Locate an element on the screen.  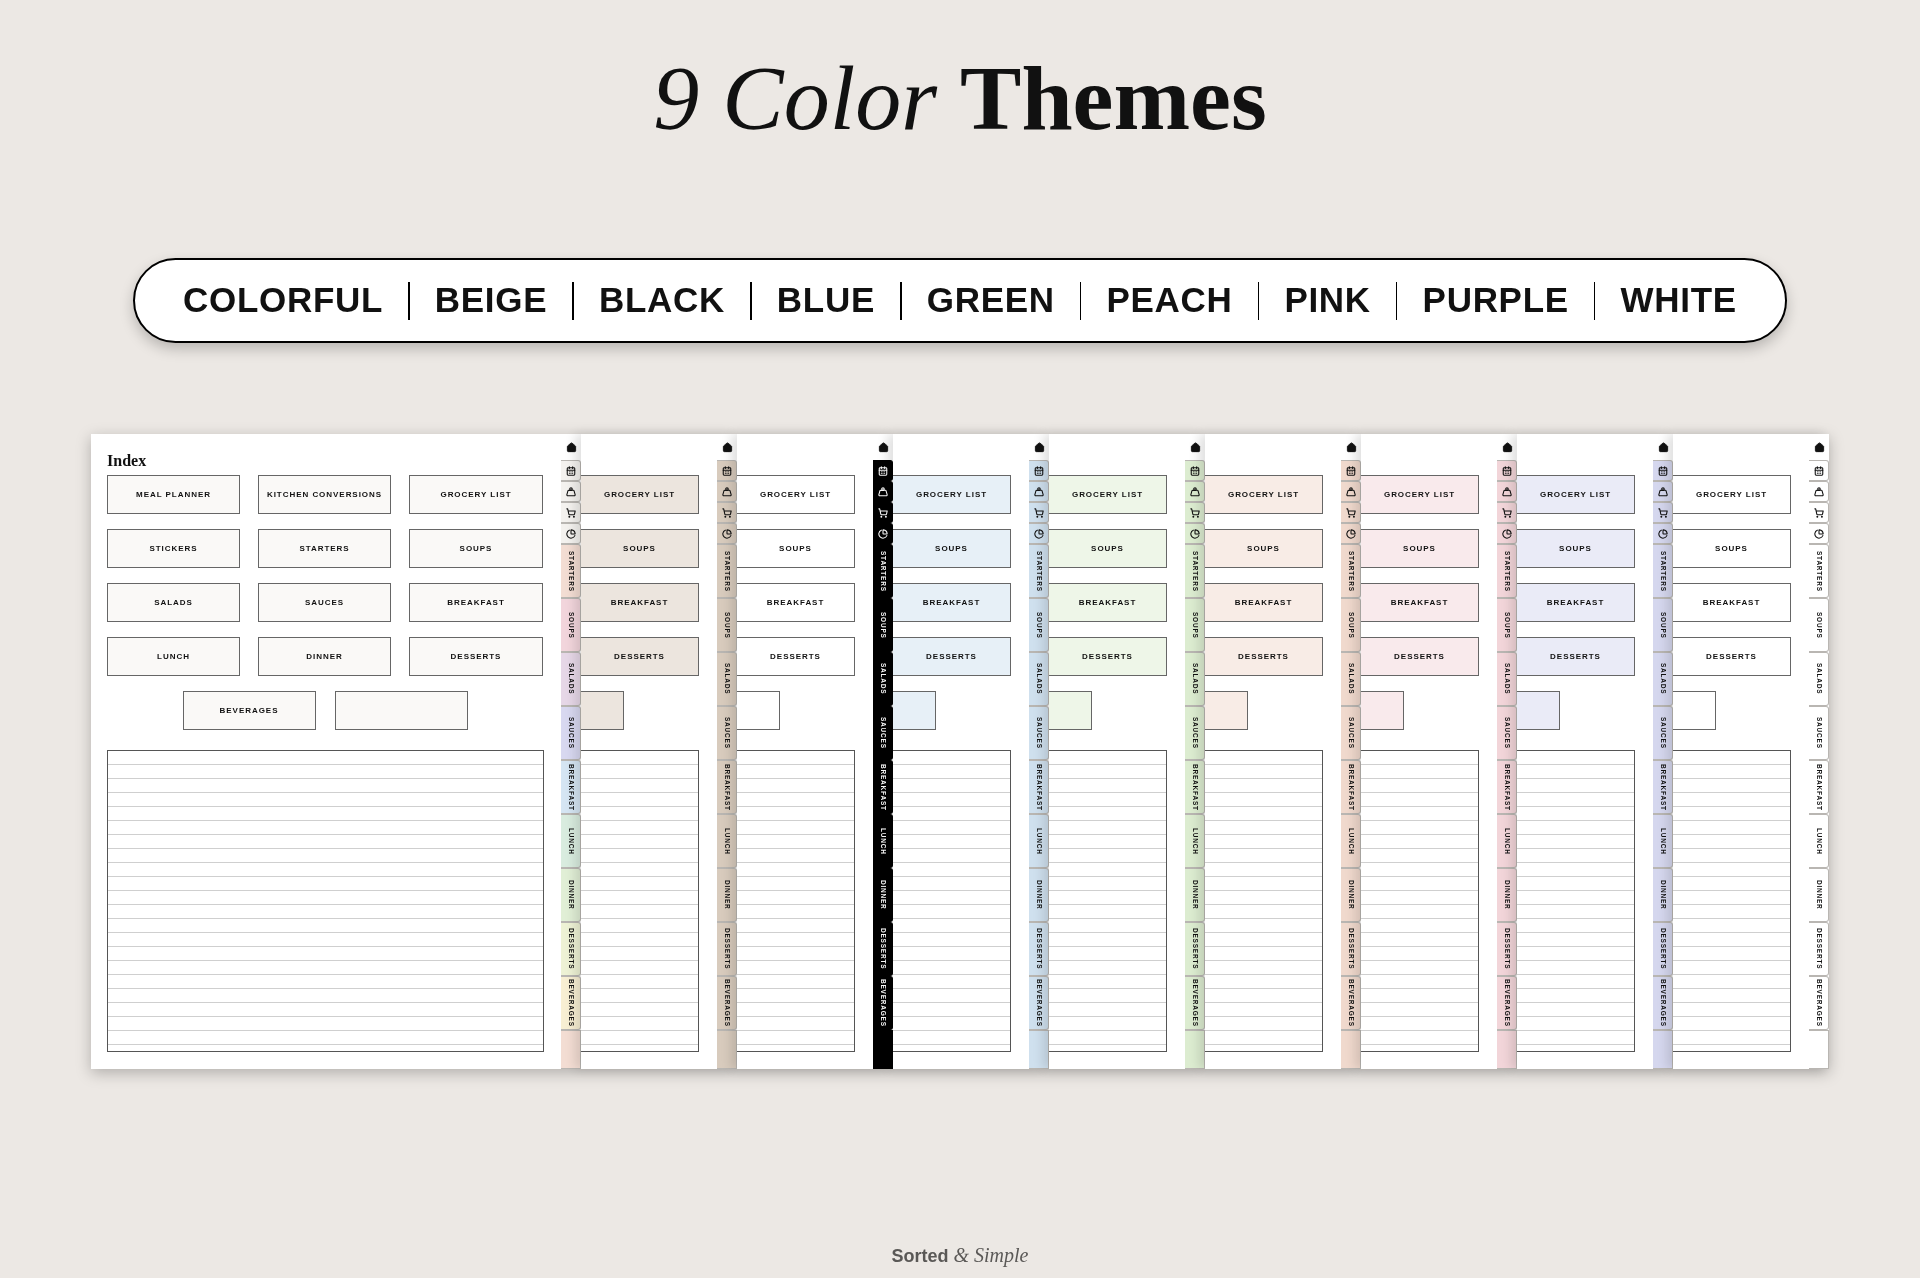
index-link-button: SAUCES is located at coordinates (324, 602).